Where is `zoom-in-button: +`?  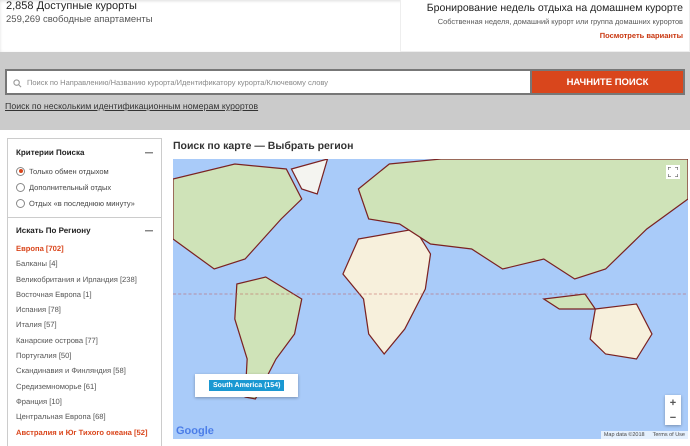 zoom-in-button: + is located at coordinates (673, 402).